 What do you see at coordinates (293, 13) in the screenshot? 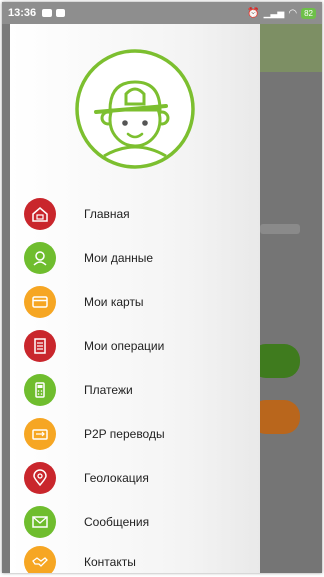
I see `wifi-icon: ◠` at bounding box center [293, 13].